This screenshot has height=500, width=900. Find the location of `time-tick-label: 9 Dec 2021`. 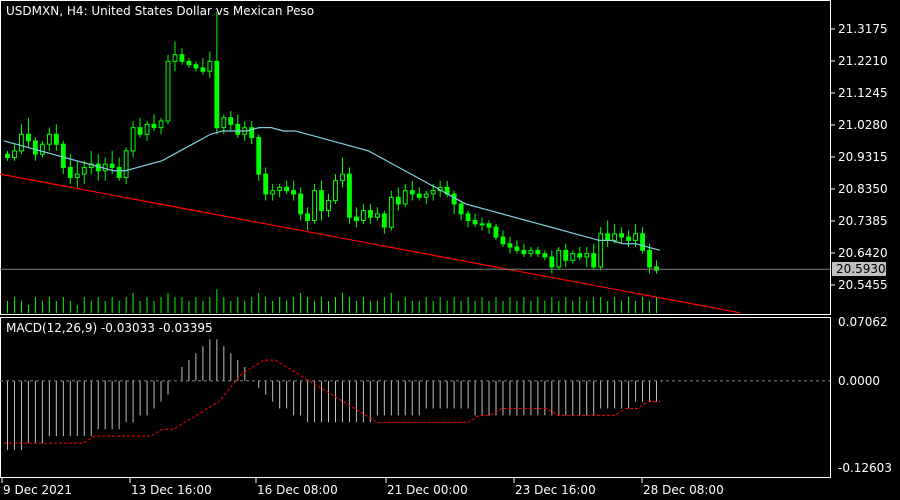

time-tick-label: 9 Dec 2021 is located at coordinates (37, 490).